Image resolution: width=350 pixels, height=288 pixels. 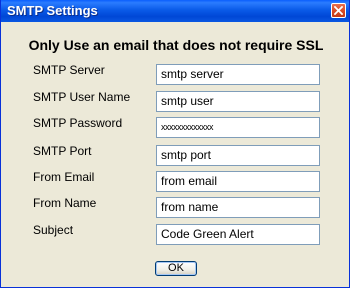 I want to click on from-name-input: from name, so click(x=238, y=207).